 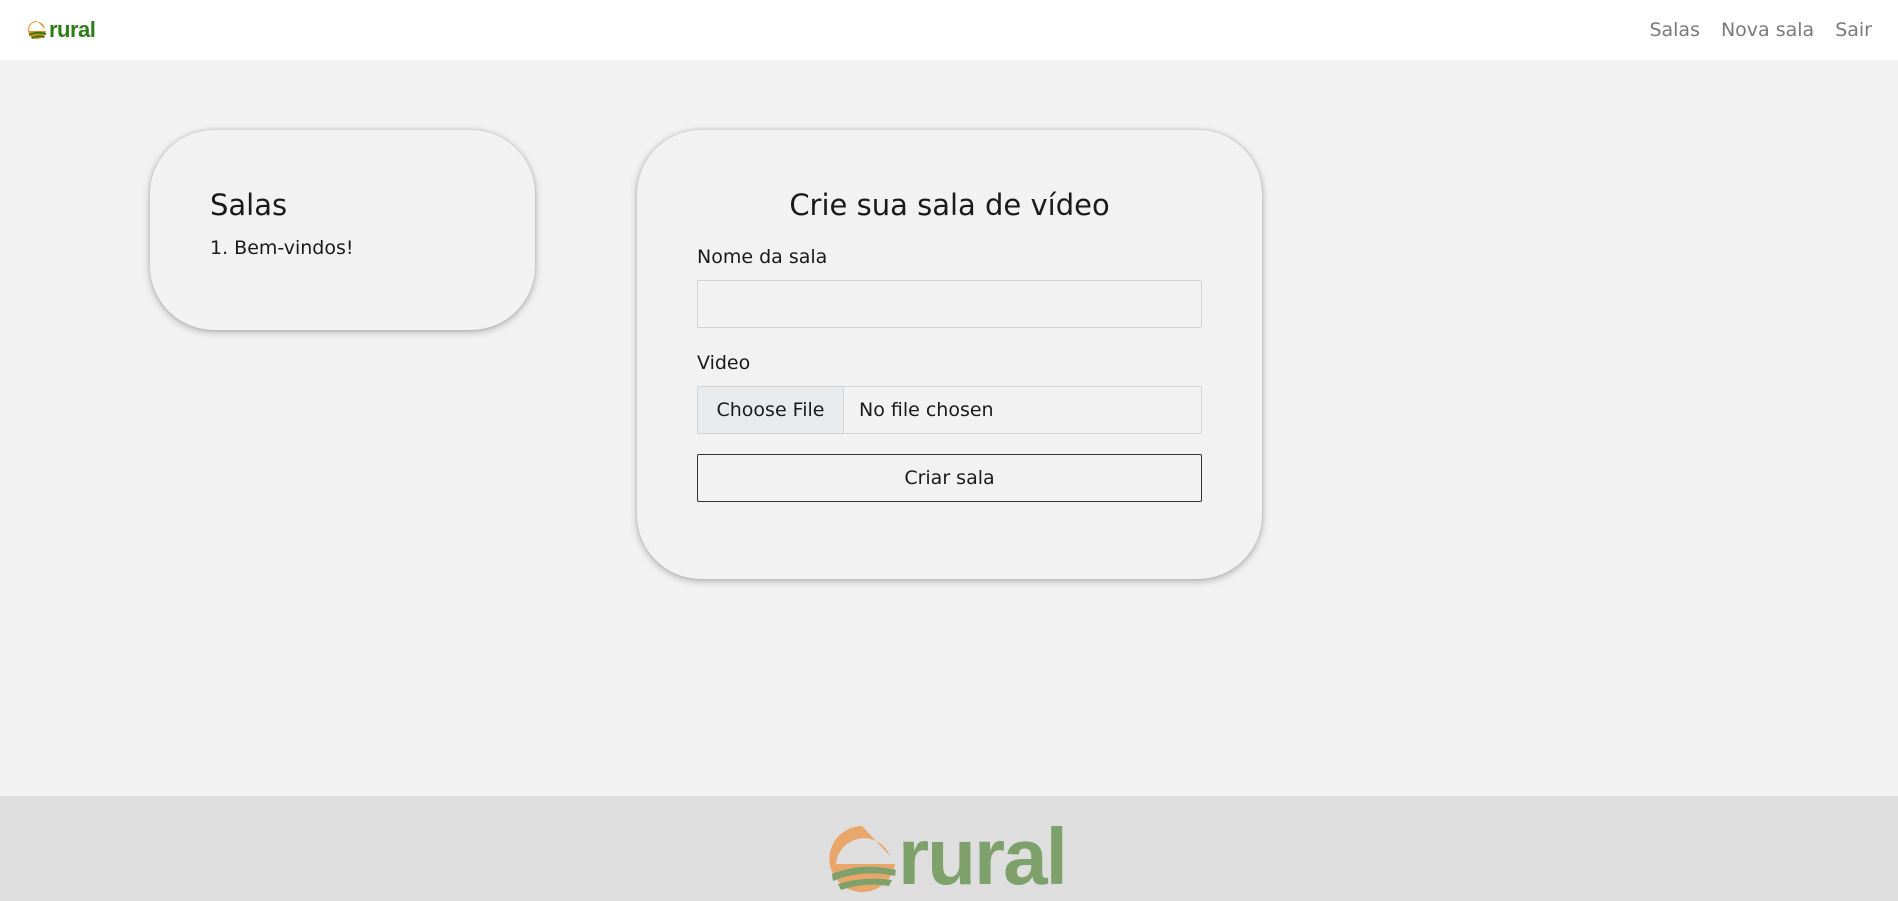 I want to click on top-navbar: rural Salas Nova sala Sair, so click(x=949, y=30).